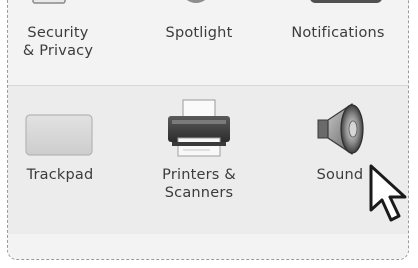  Describe the element at coordinates (60, 175) in the screenshot. I see `pref-trackpad-label: Trackpad` at that location.